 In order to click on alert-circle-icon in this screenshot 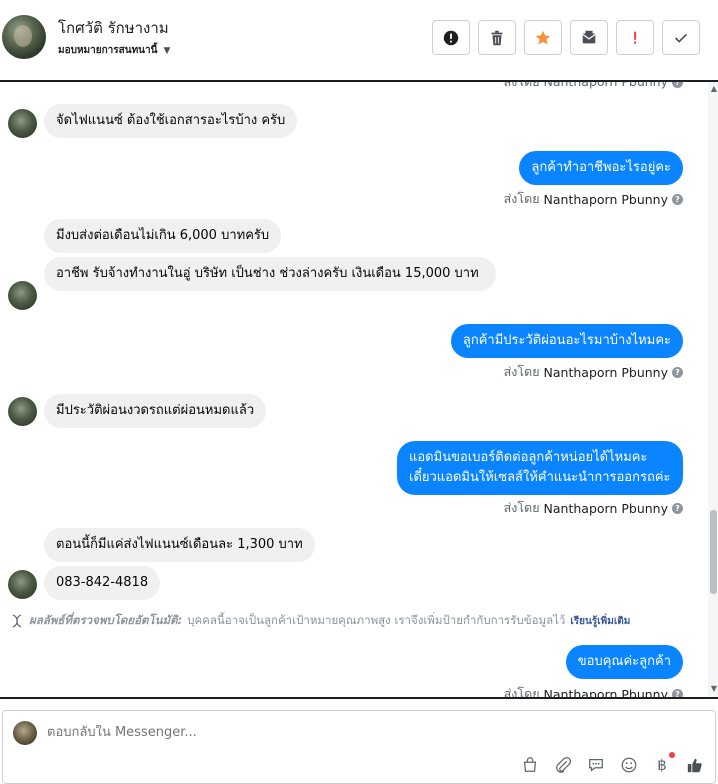, I will do `click(451, 37)`.